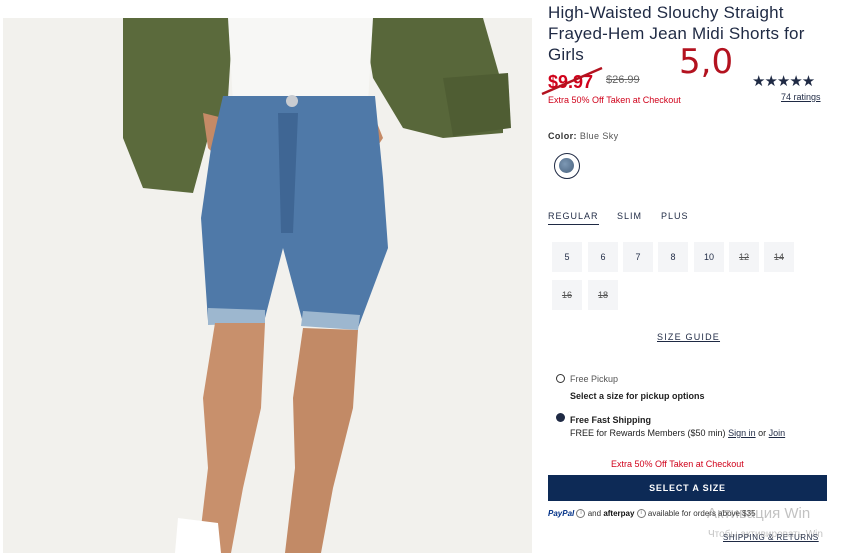 The image size is (846, 553). What do you see at coordinates (567, 257) in the screenshot?
I see `size-button-5: 5` at bounding box center [567, 257].